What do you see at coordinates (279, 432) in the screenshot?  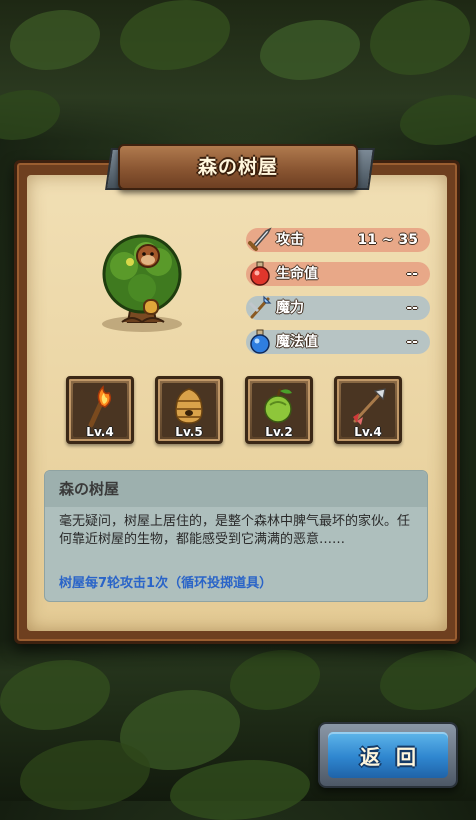 I see `item-level: Lv.2` at bounding box center [279, 432].